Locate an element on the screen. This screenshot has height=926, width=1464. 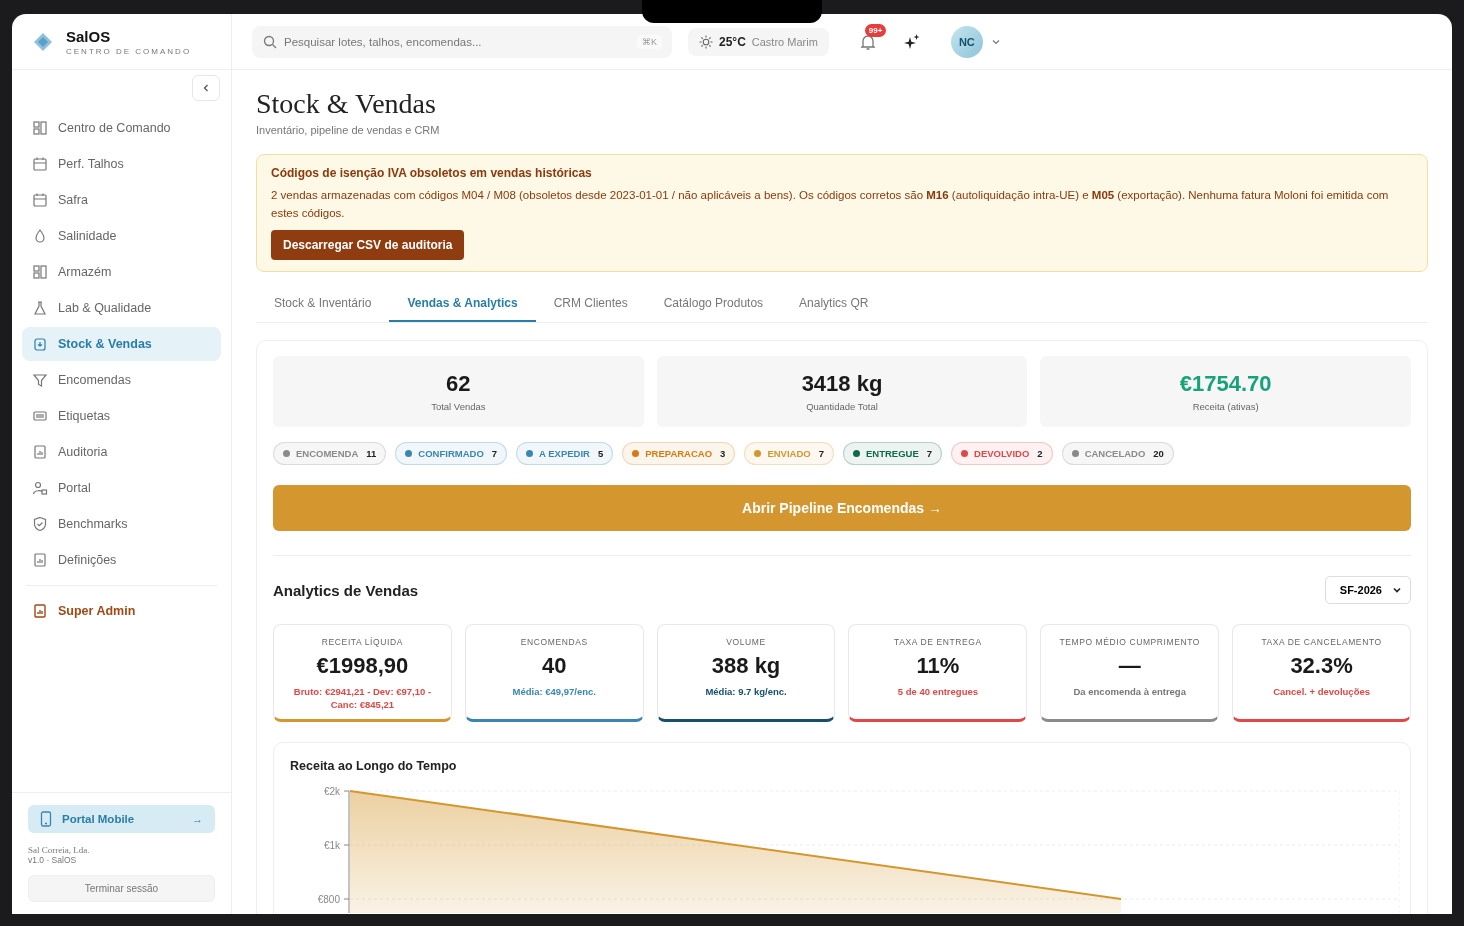
status-label: A EXPEDIR is located at coordinates (564, 453).